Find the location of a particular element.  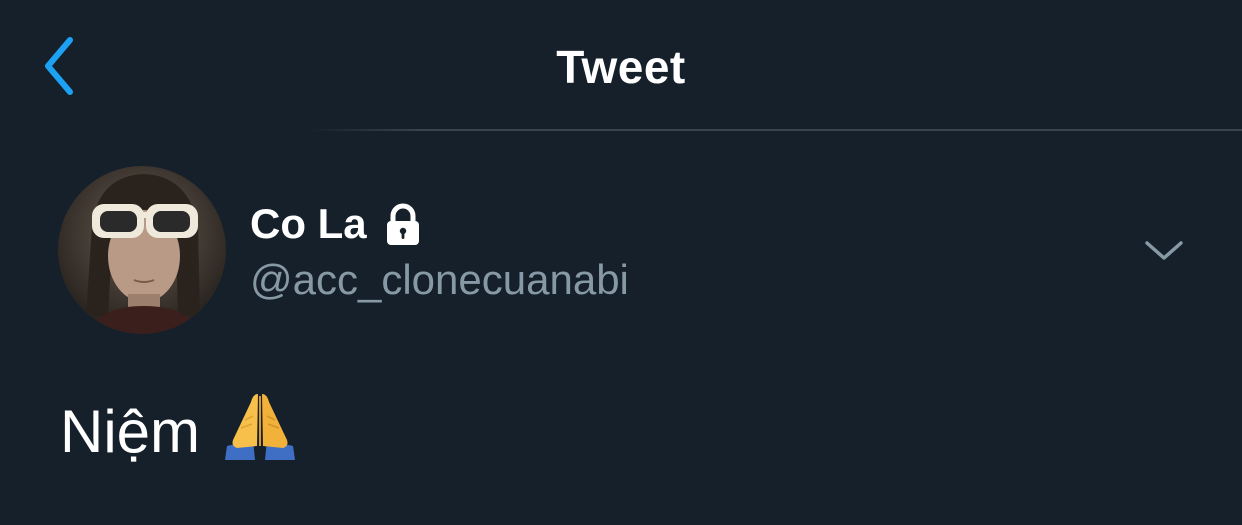

avatar is located at coordinates (142, 250).